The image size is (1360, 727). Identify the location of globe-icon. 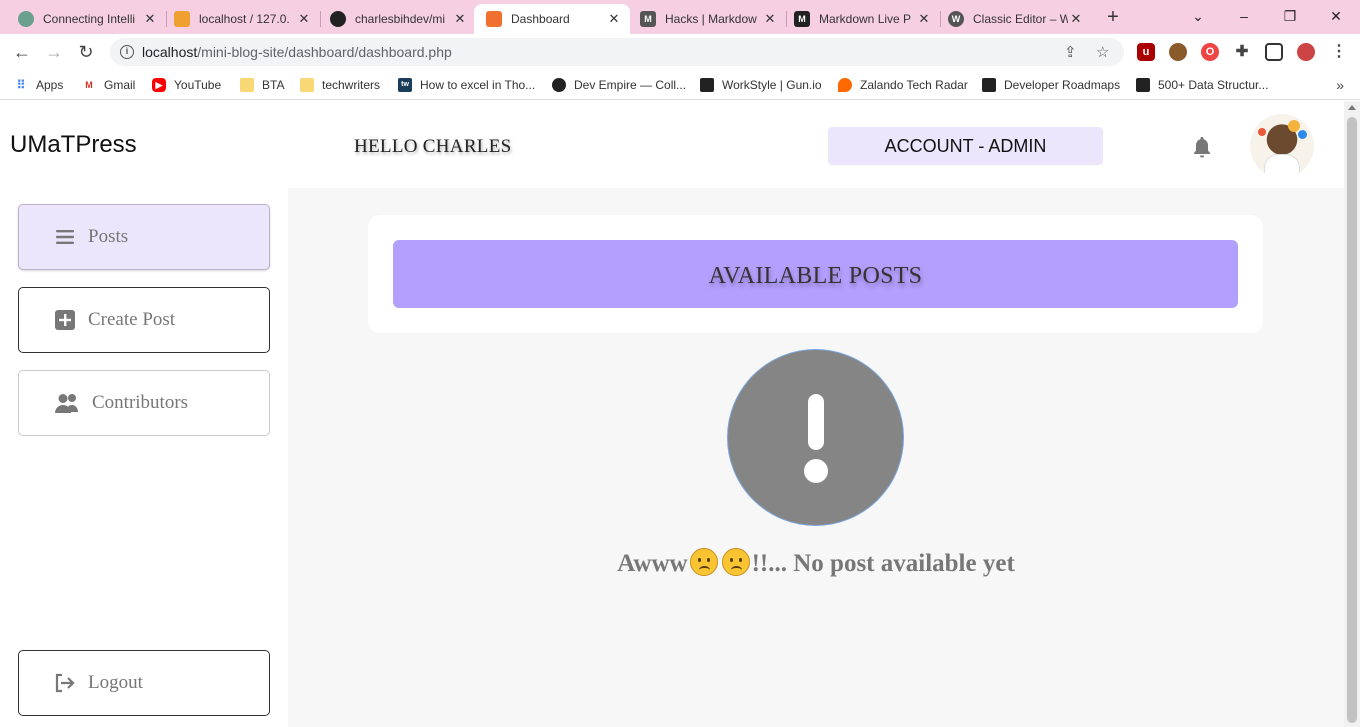
(559, 85).